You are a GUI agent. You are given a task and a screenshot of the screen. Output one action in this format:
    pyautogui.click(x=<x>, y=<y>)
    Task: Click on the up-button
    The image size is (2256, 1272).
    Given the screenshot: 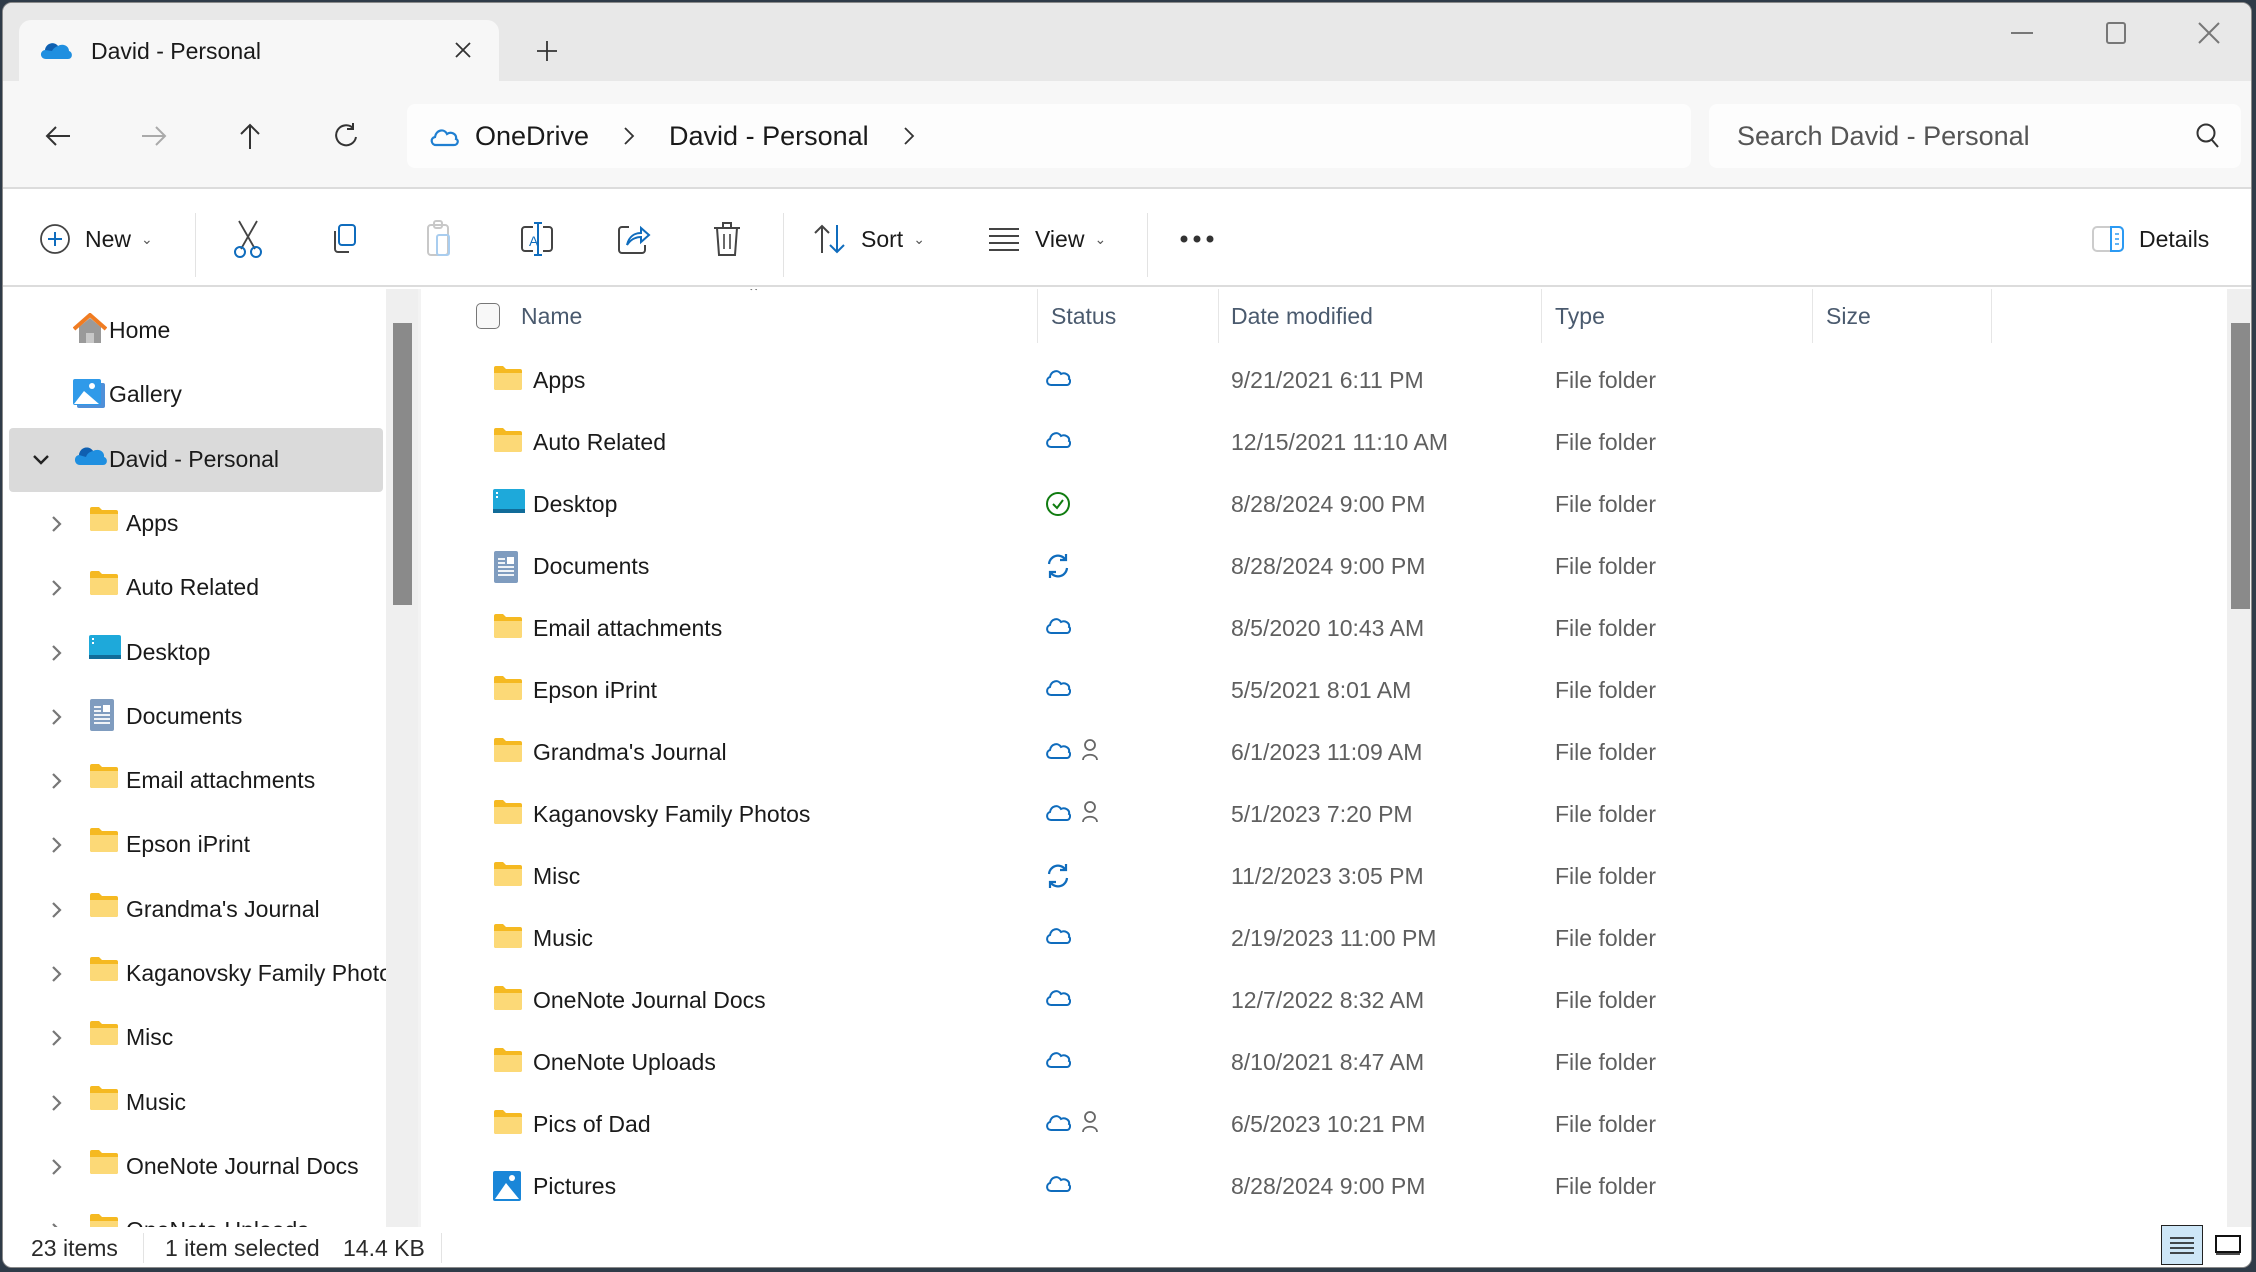 What is the action you would take?
    pyautogui.click(x=250, y=136)
    